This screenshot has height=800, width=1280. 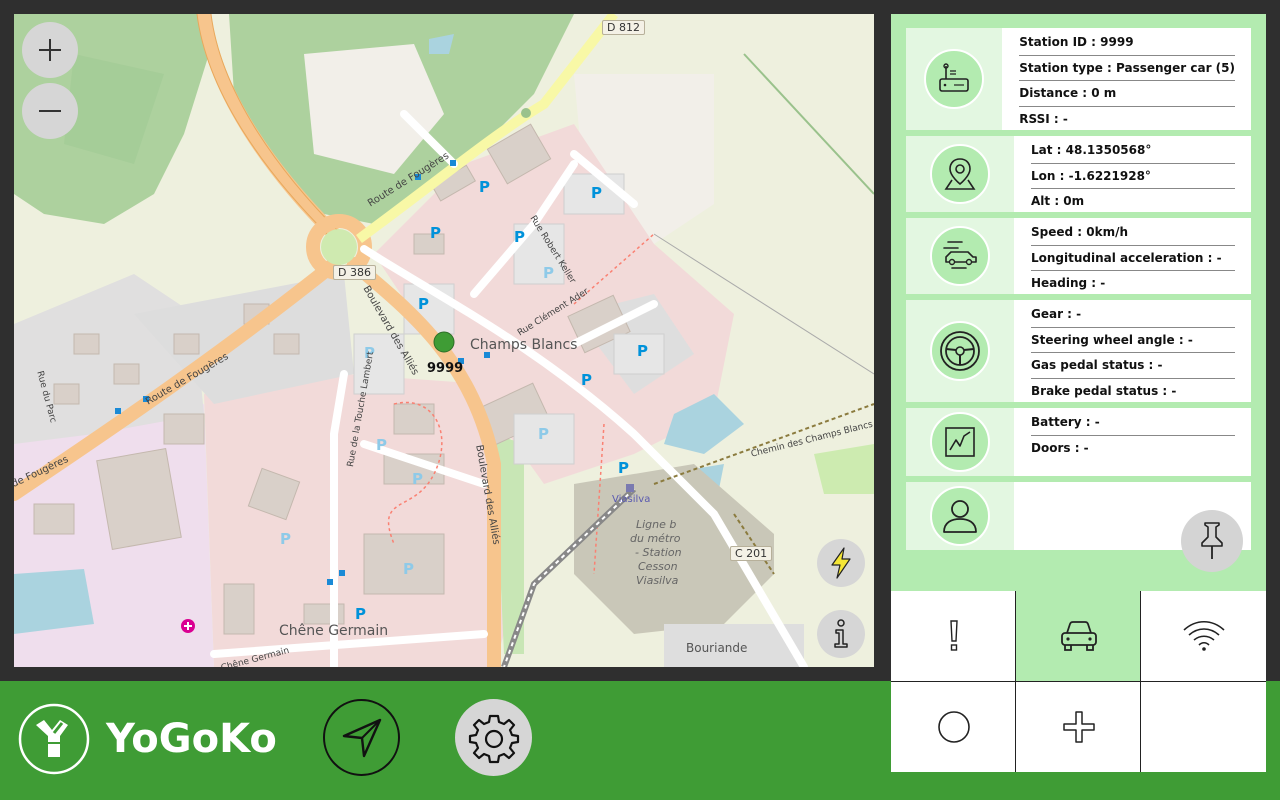 I want to click on place-label-viasilva: Viasilva, so click(x=631, y=499).